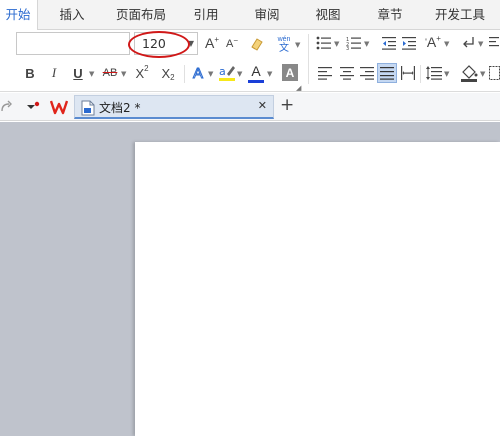 This screenshot has width=500, height=436. What do you see at coordinates (482, 74) in the screenshot?
I see `shading-dropdown-icon: ▼` at bounding box center [482, 74].